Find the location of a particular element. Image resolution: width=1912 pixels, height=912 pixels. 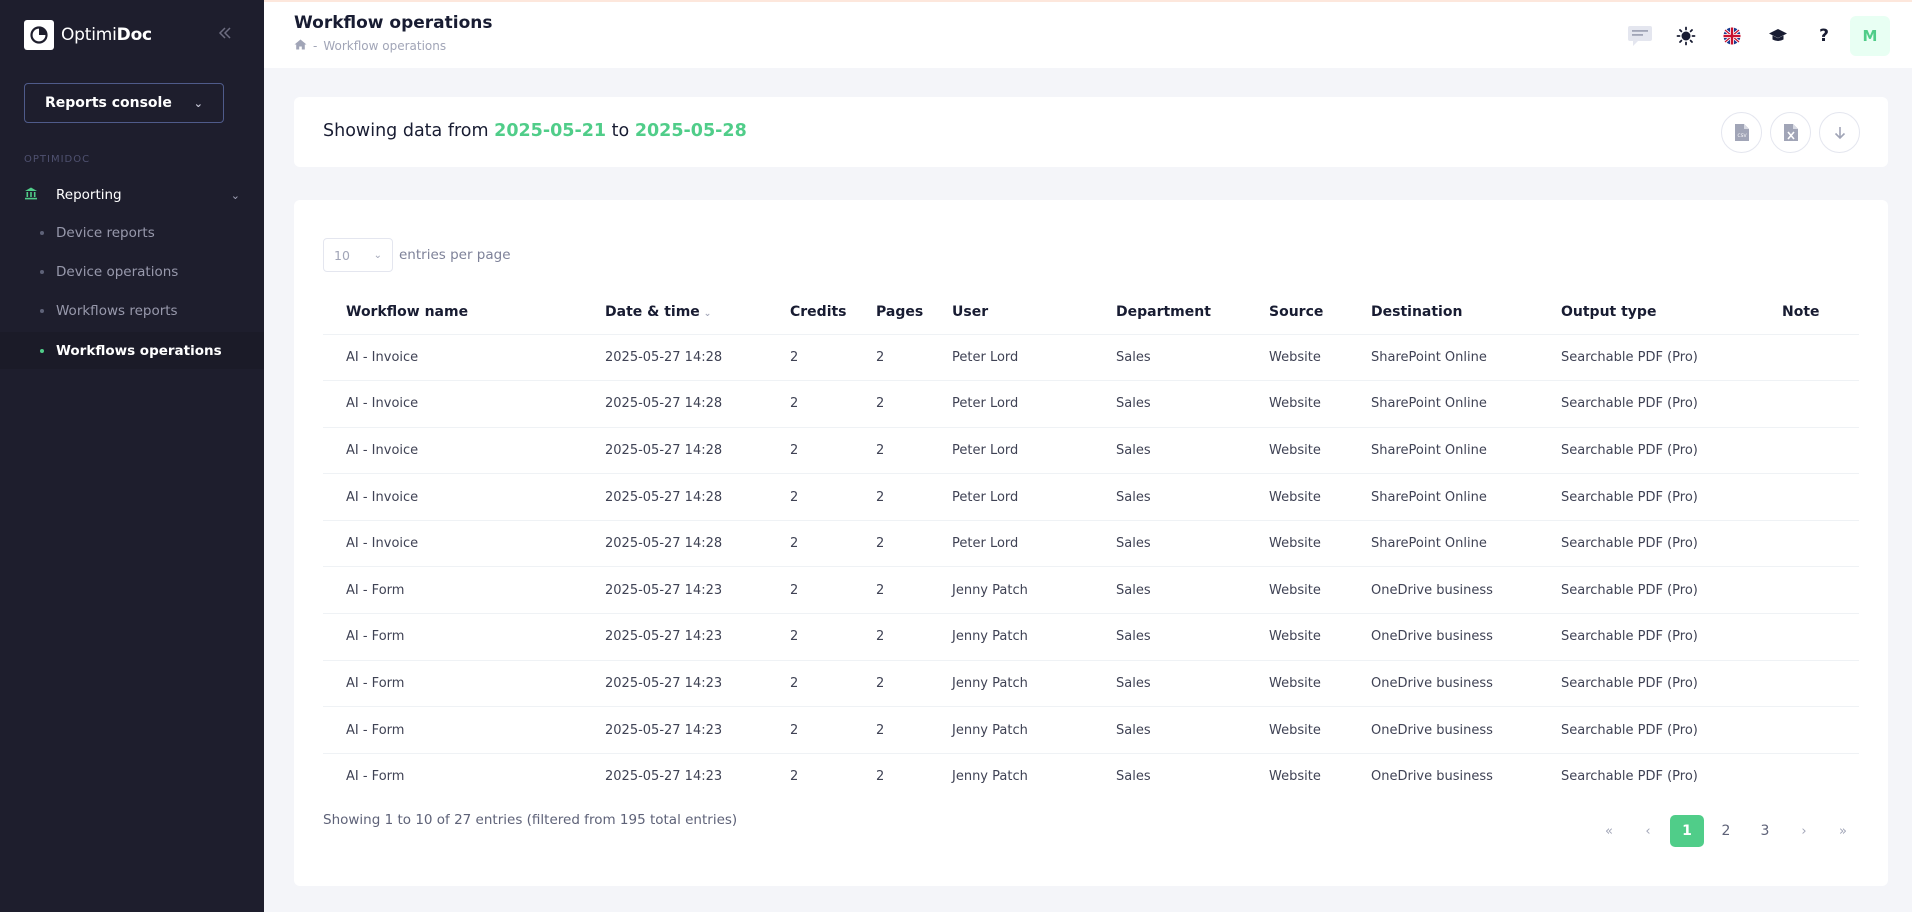

table-cell: Peter Lord is located at coordinates (1011, 497).